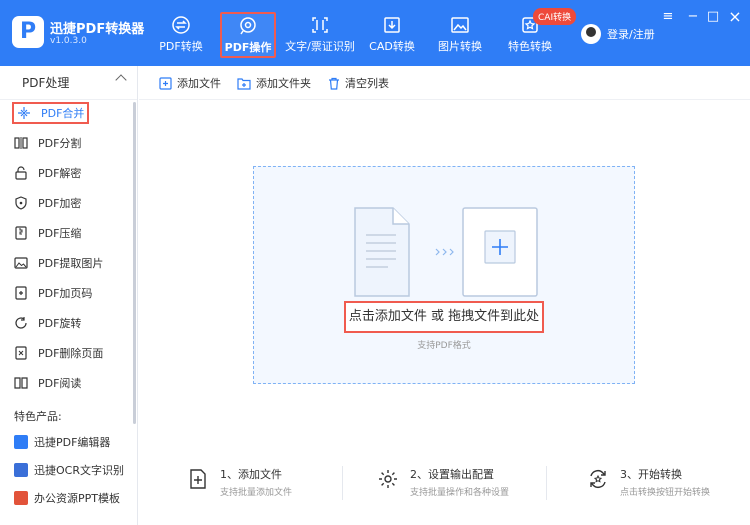  I want to click on step-start-convert: 3、开始转换 点击转换按钮开始转换, so click(649, 482).